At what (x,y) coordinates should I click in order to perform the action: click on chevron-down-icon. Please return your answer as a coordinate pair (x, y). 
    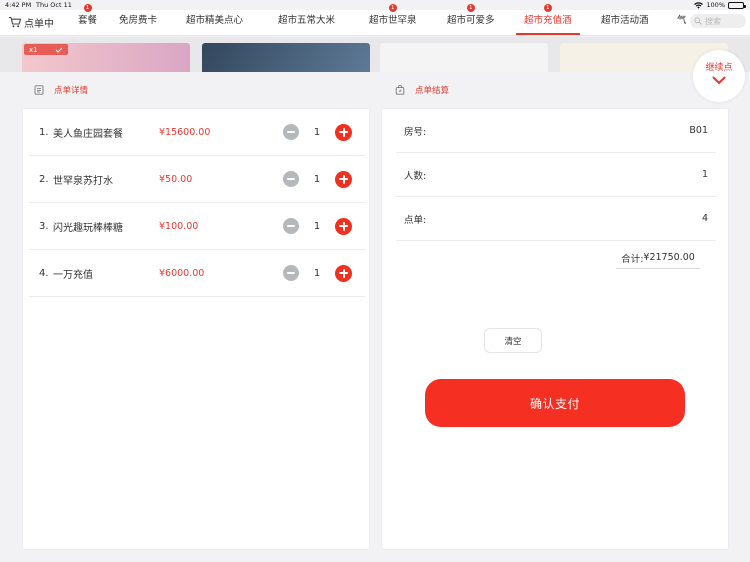
    Looking at the image, I should click on (719, 80).